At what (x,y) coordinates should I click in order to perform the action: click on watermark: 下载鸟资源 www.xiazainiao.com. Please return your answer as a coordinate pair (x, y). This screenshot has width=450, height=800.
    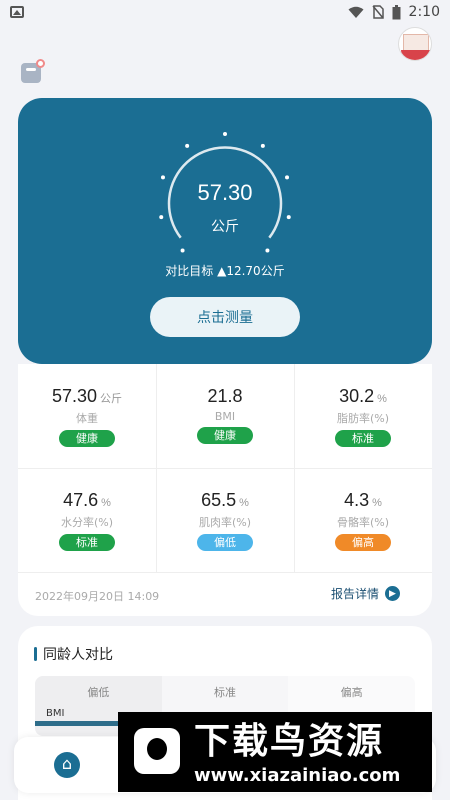
    Looking at the image, I should click on (275, 752).